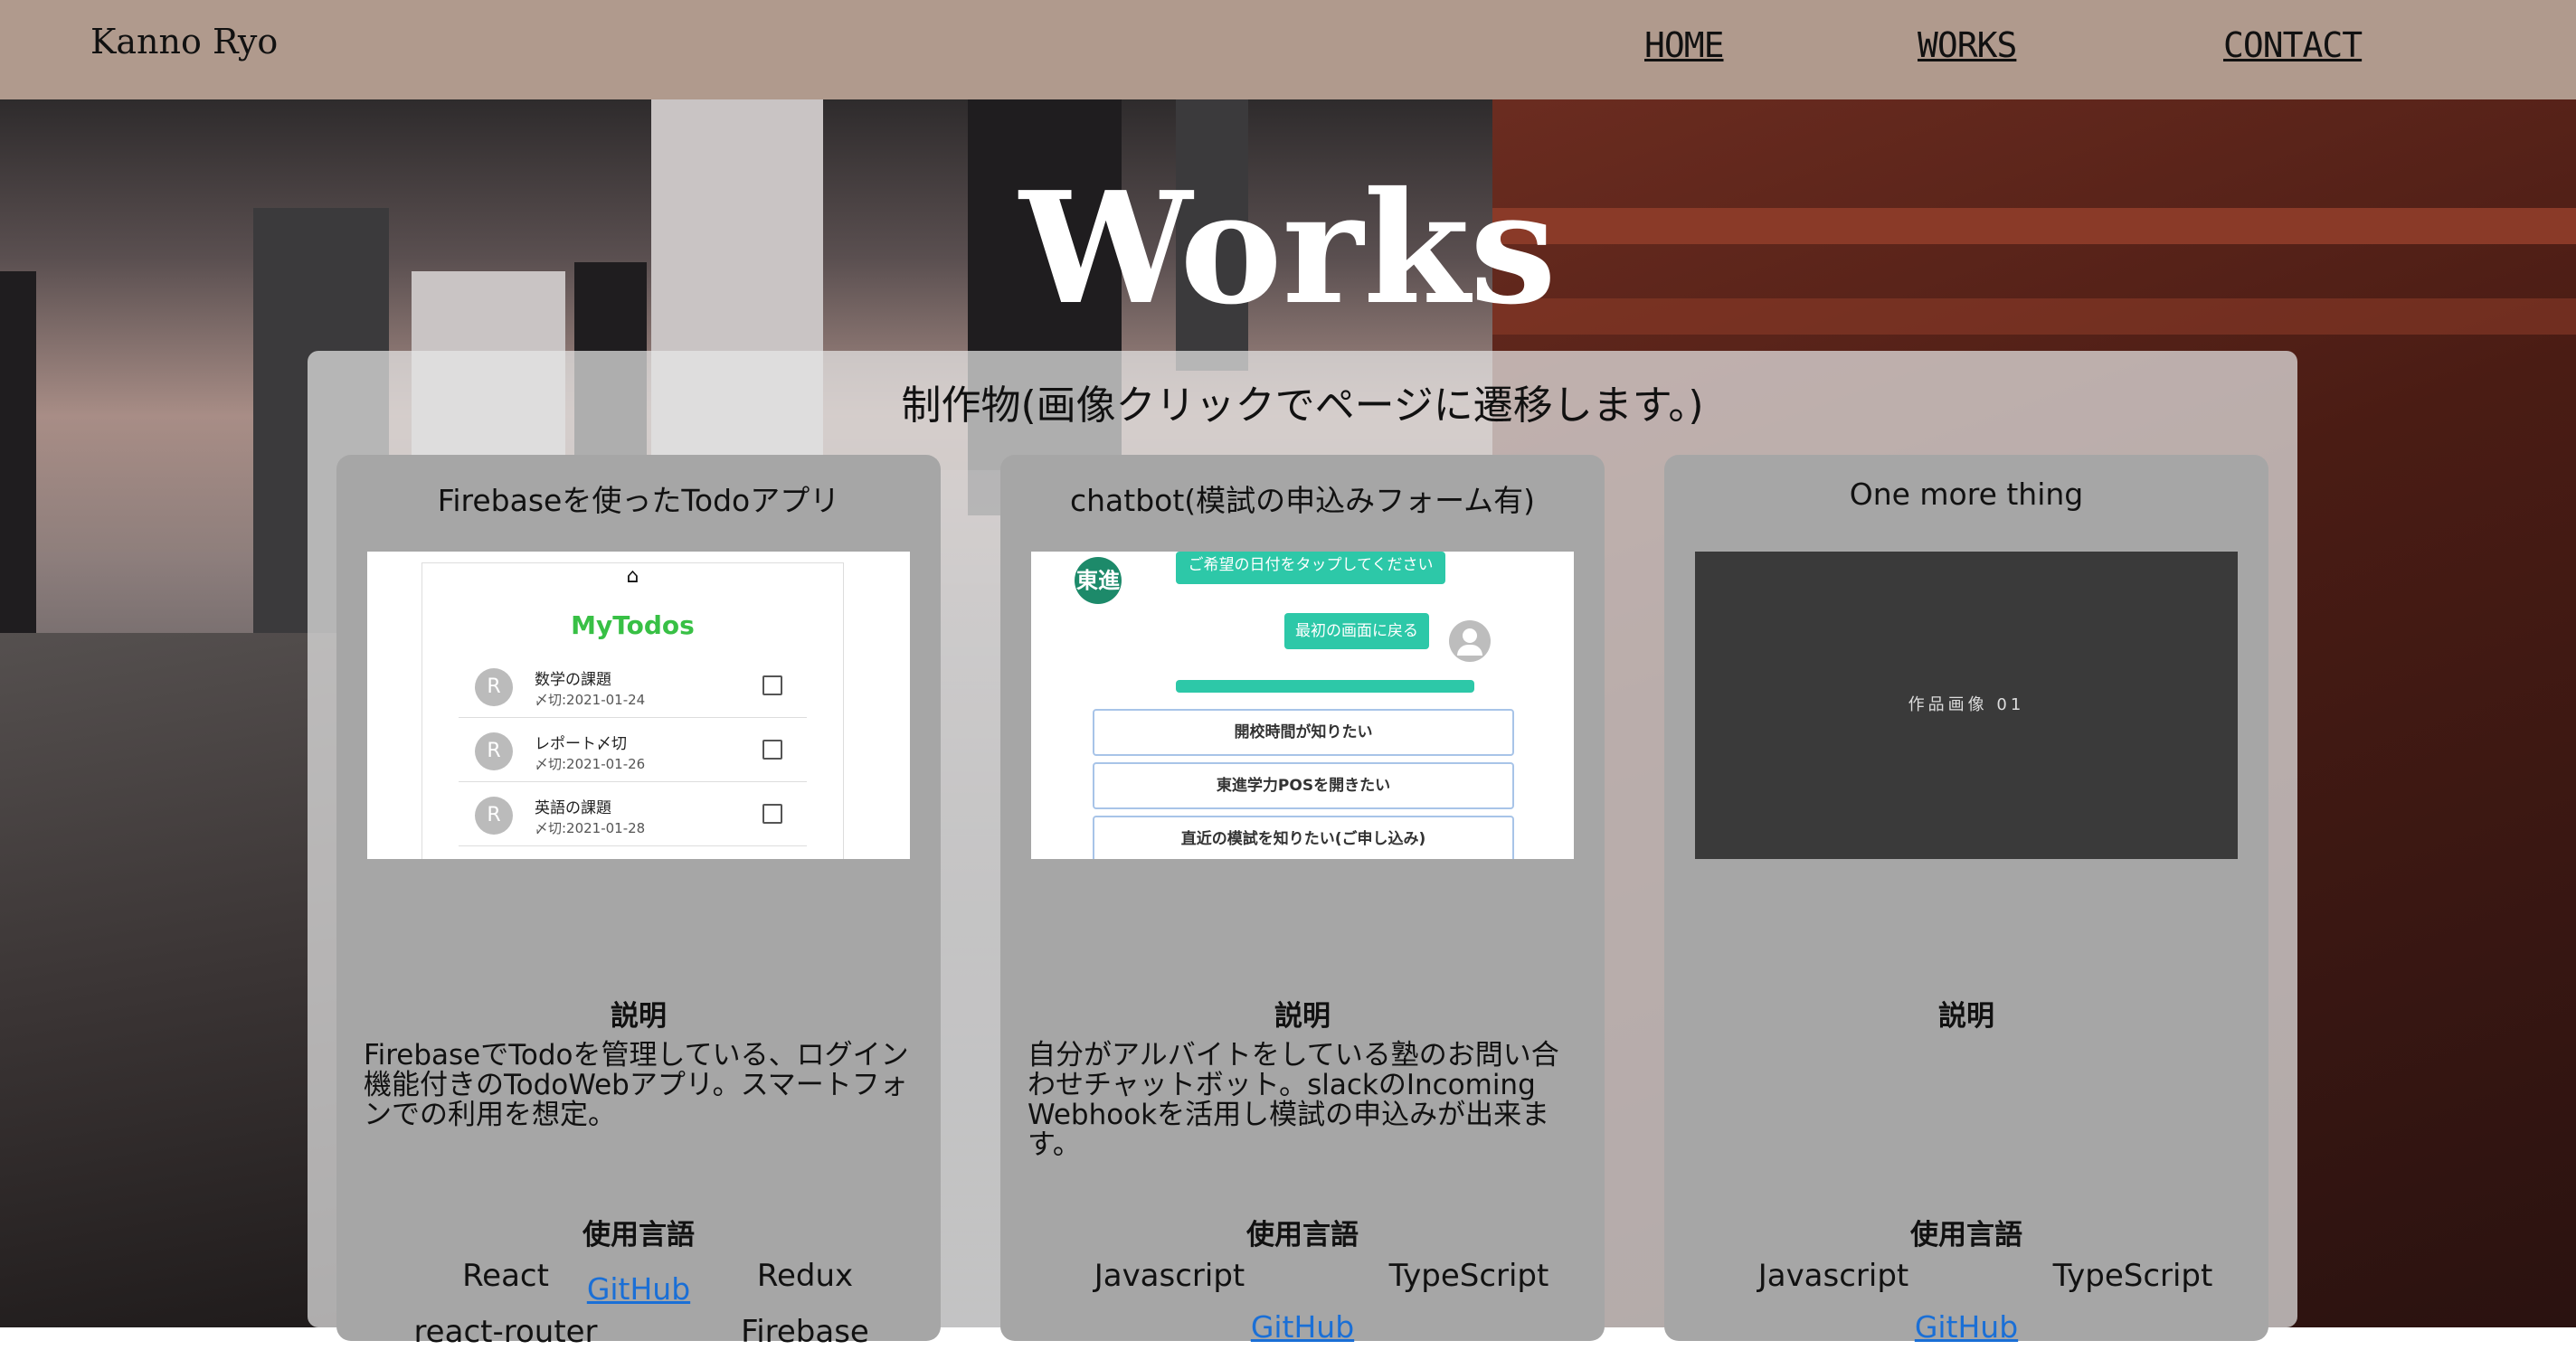 The image size is (2576, 1350). What do you see at coordinates (1325, 687) in the screenshot?
I see `chat-bubble-partial` at bounding box center [1325, 687].